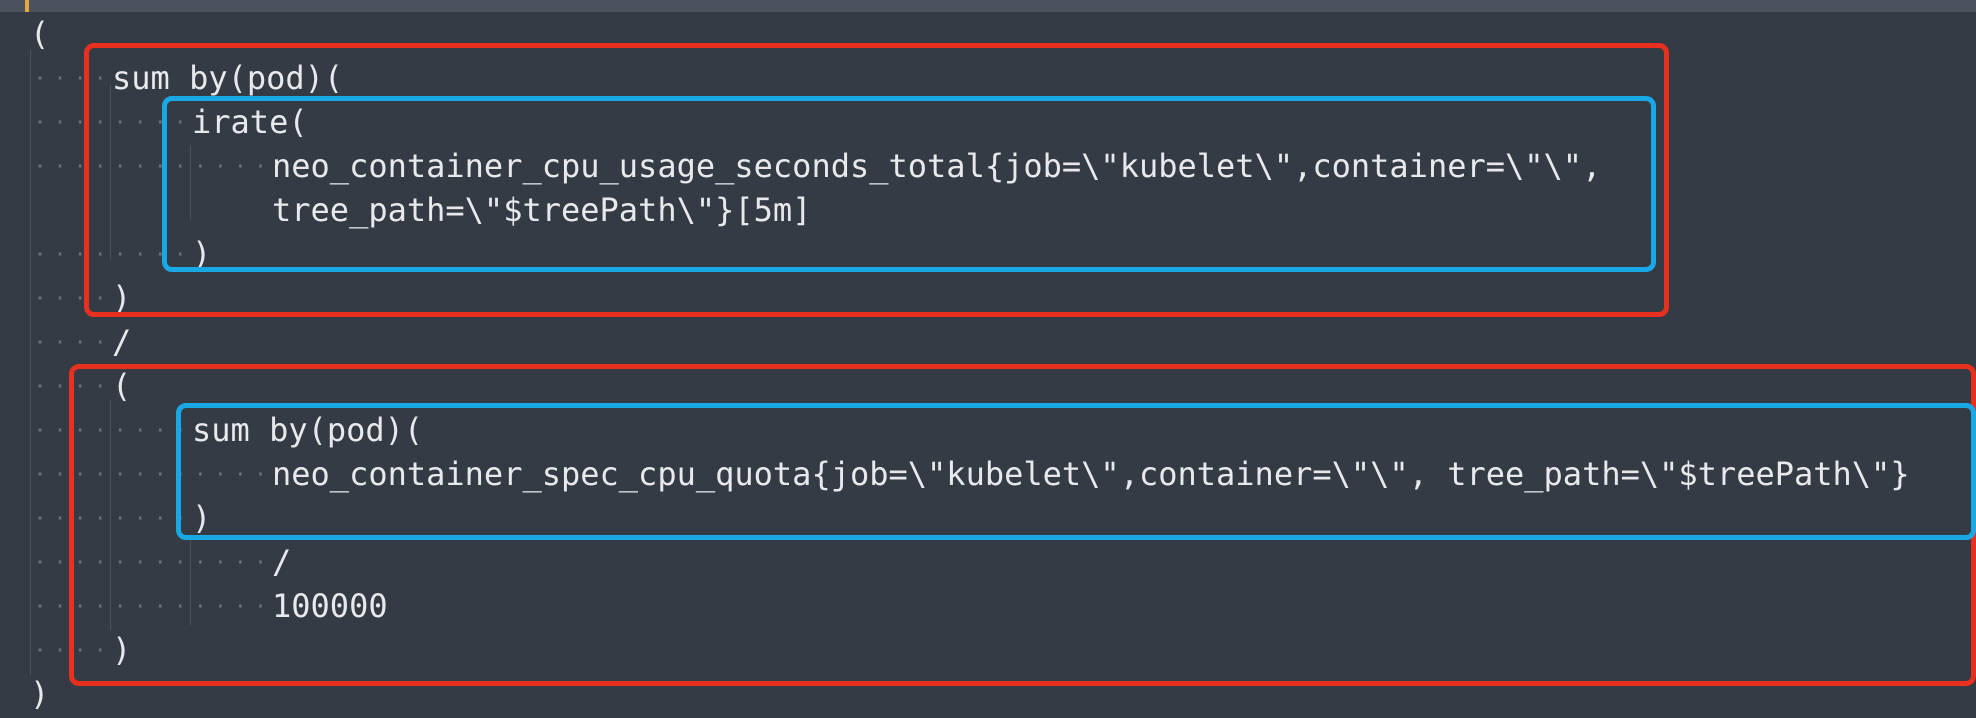 The height and width of the screenshot is (718, 1976). What do you see at coordinates (171, 78) in the screenshot?
I see `code-line: ···· sum by(pod)(` at bounding box center [171, 78].